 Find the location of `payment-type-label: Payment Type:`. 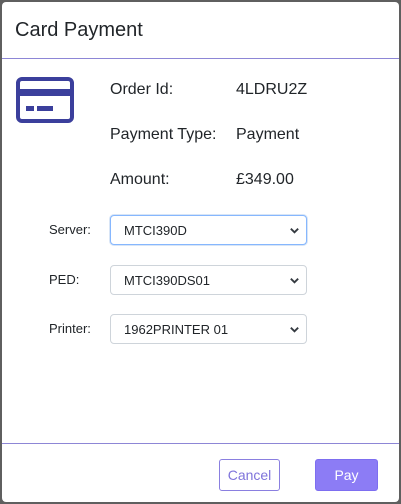

payment-type-label: Payment Type: is located at coordinates (163, 134).